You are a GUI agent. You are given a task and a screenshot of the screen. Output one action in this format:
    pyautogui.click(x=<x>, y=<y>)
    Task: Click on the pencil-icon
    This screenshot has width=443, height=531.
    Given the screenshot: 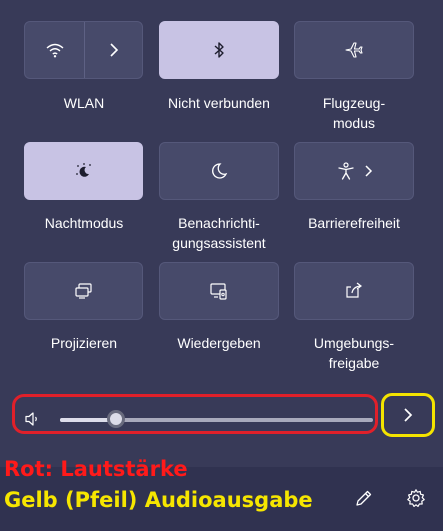 What is the action you would take?
    pyautogui.click(x=364, y=498)
    